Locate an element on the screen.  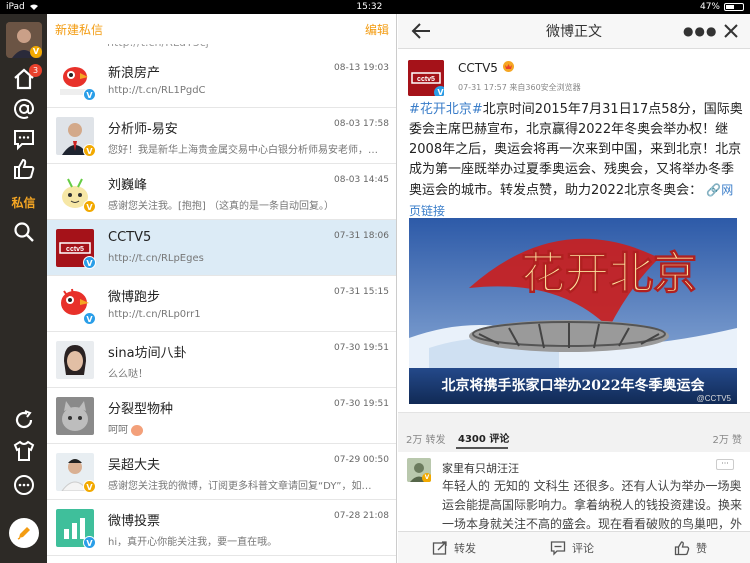
pencil-icon is located at coordinates (23, 533).